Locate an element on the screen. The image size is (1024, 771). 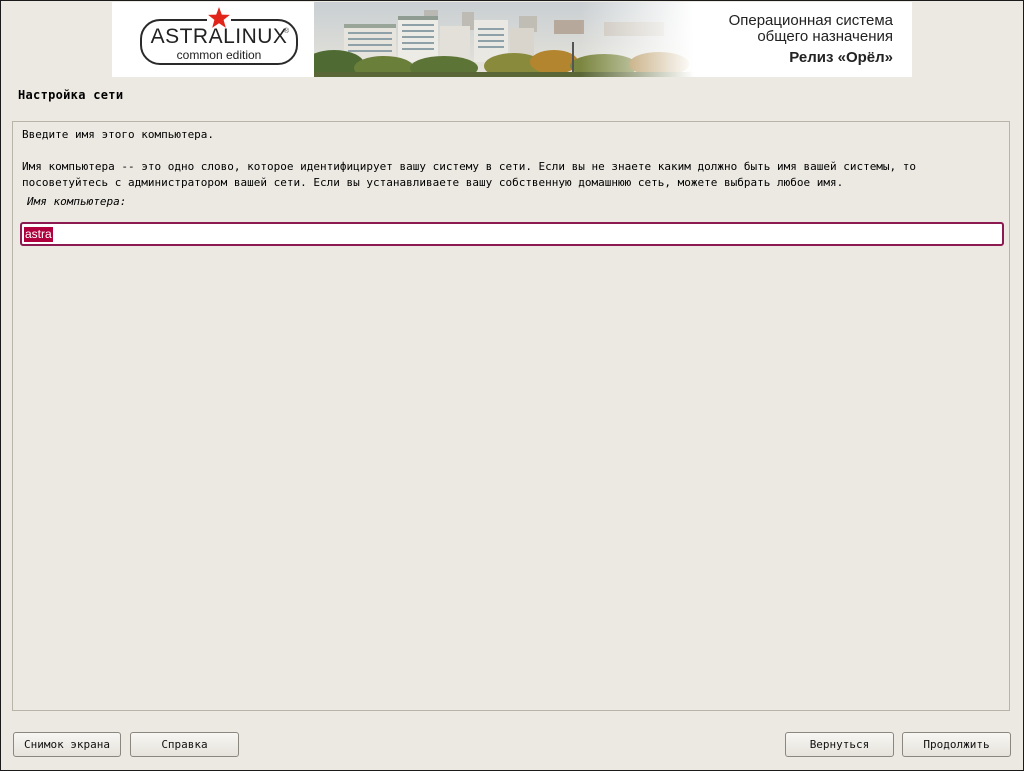
hostname-label: Имя компьютера: is located at coordinates (77, 201).